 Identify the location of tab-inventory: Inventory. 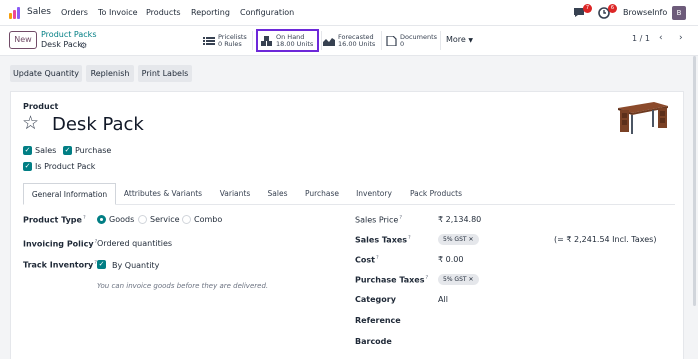
(374, 194).